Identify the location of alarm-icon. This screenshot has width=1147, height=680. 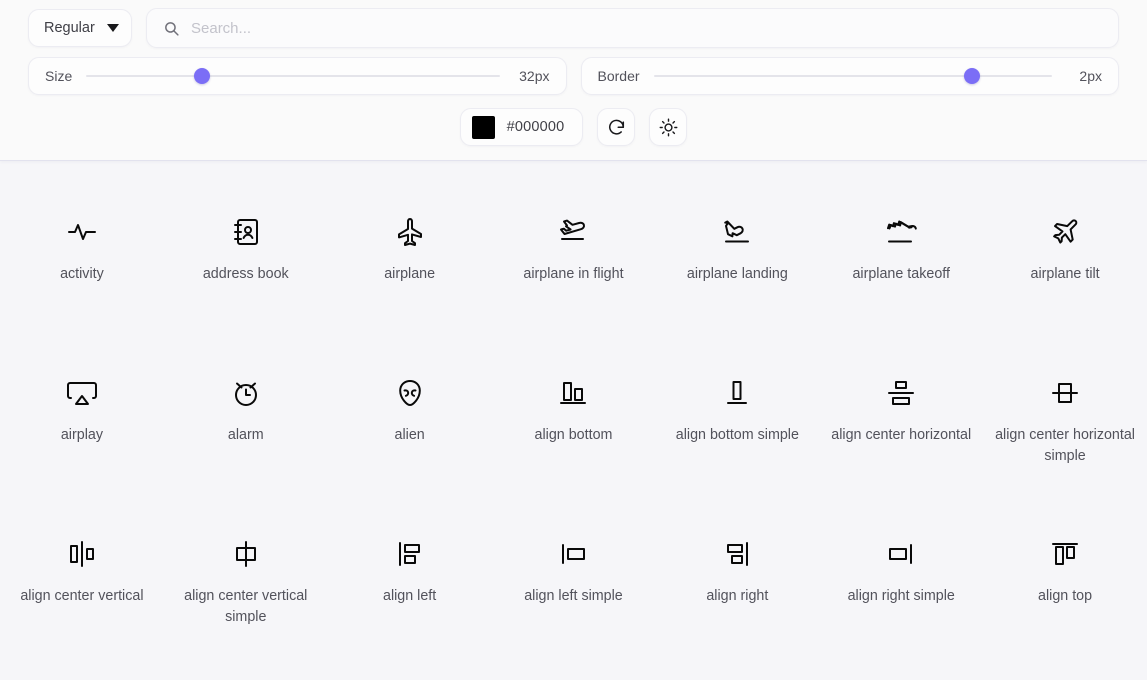
(246, 393).